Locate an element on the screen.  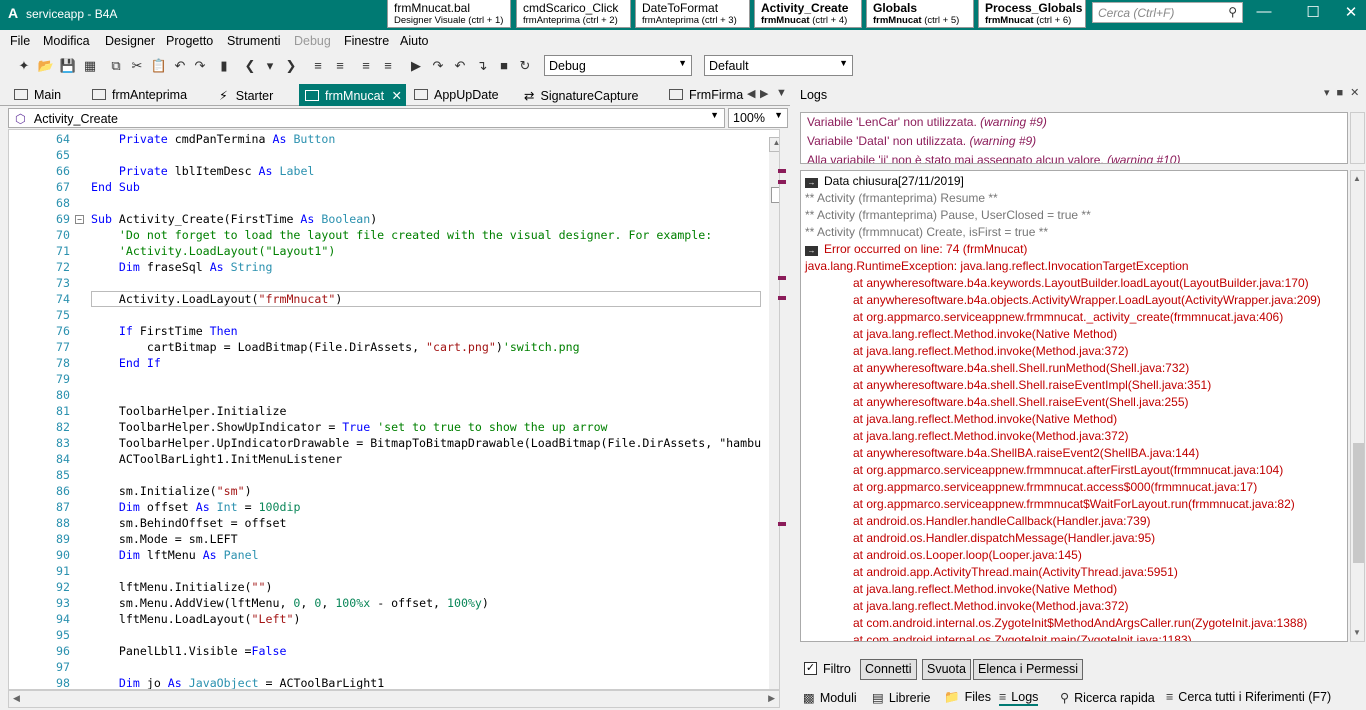
tab-signaturecapture: ⇄ SignatureCapture is located at coordinates (581, 95).